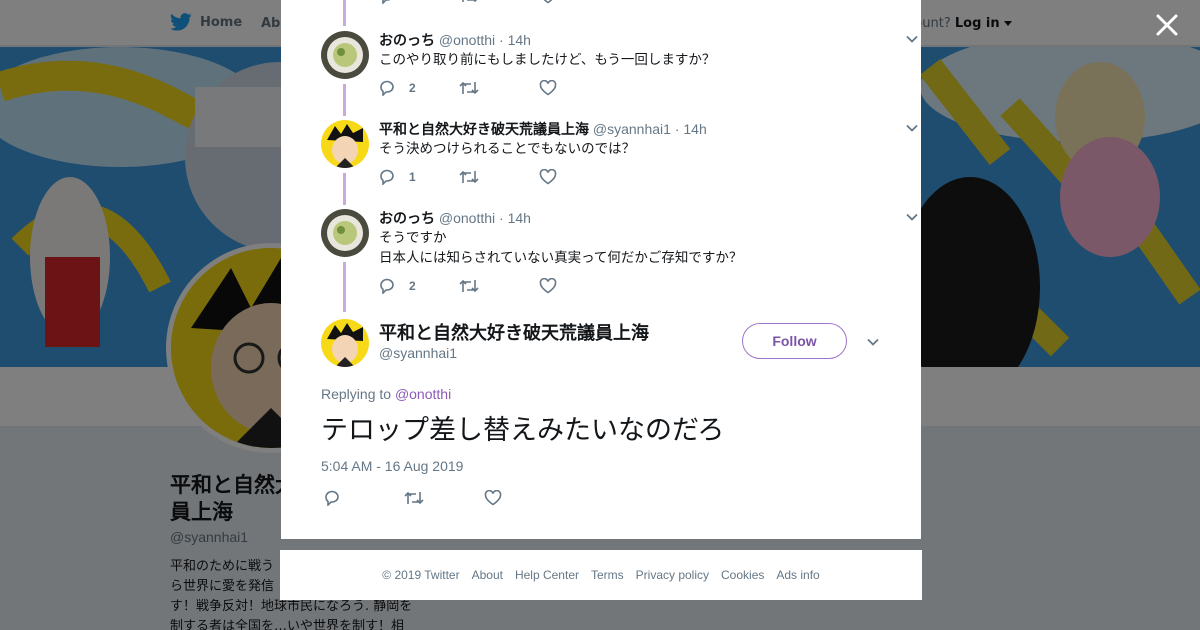  I want to click on main-tweet-timestamp: 5:04 AM - 16 Aug 2019, so click(392, 466).